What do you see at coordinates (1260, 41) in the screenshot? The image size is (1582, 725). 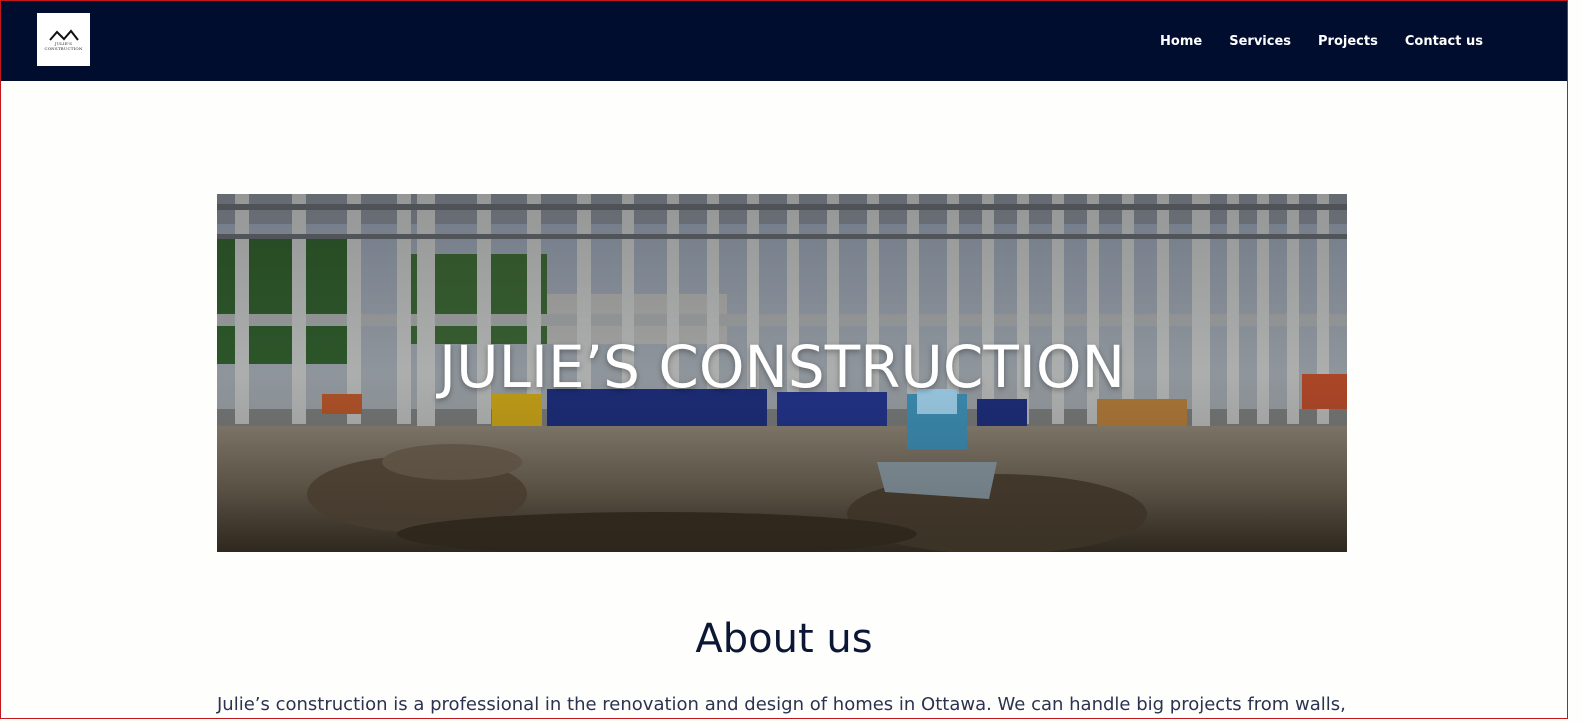 I see `nav-services: Services` at bounding box center [1260, 41].